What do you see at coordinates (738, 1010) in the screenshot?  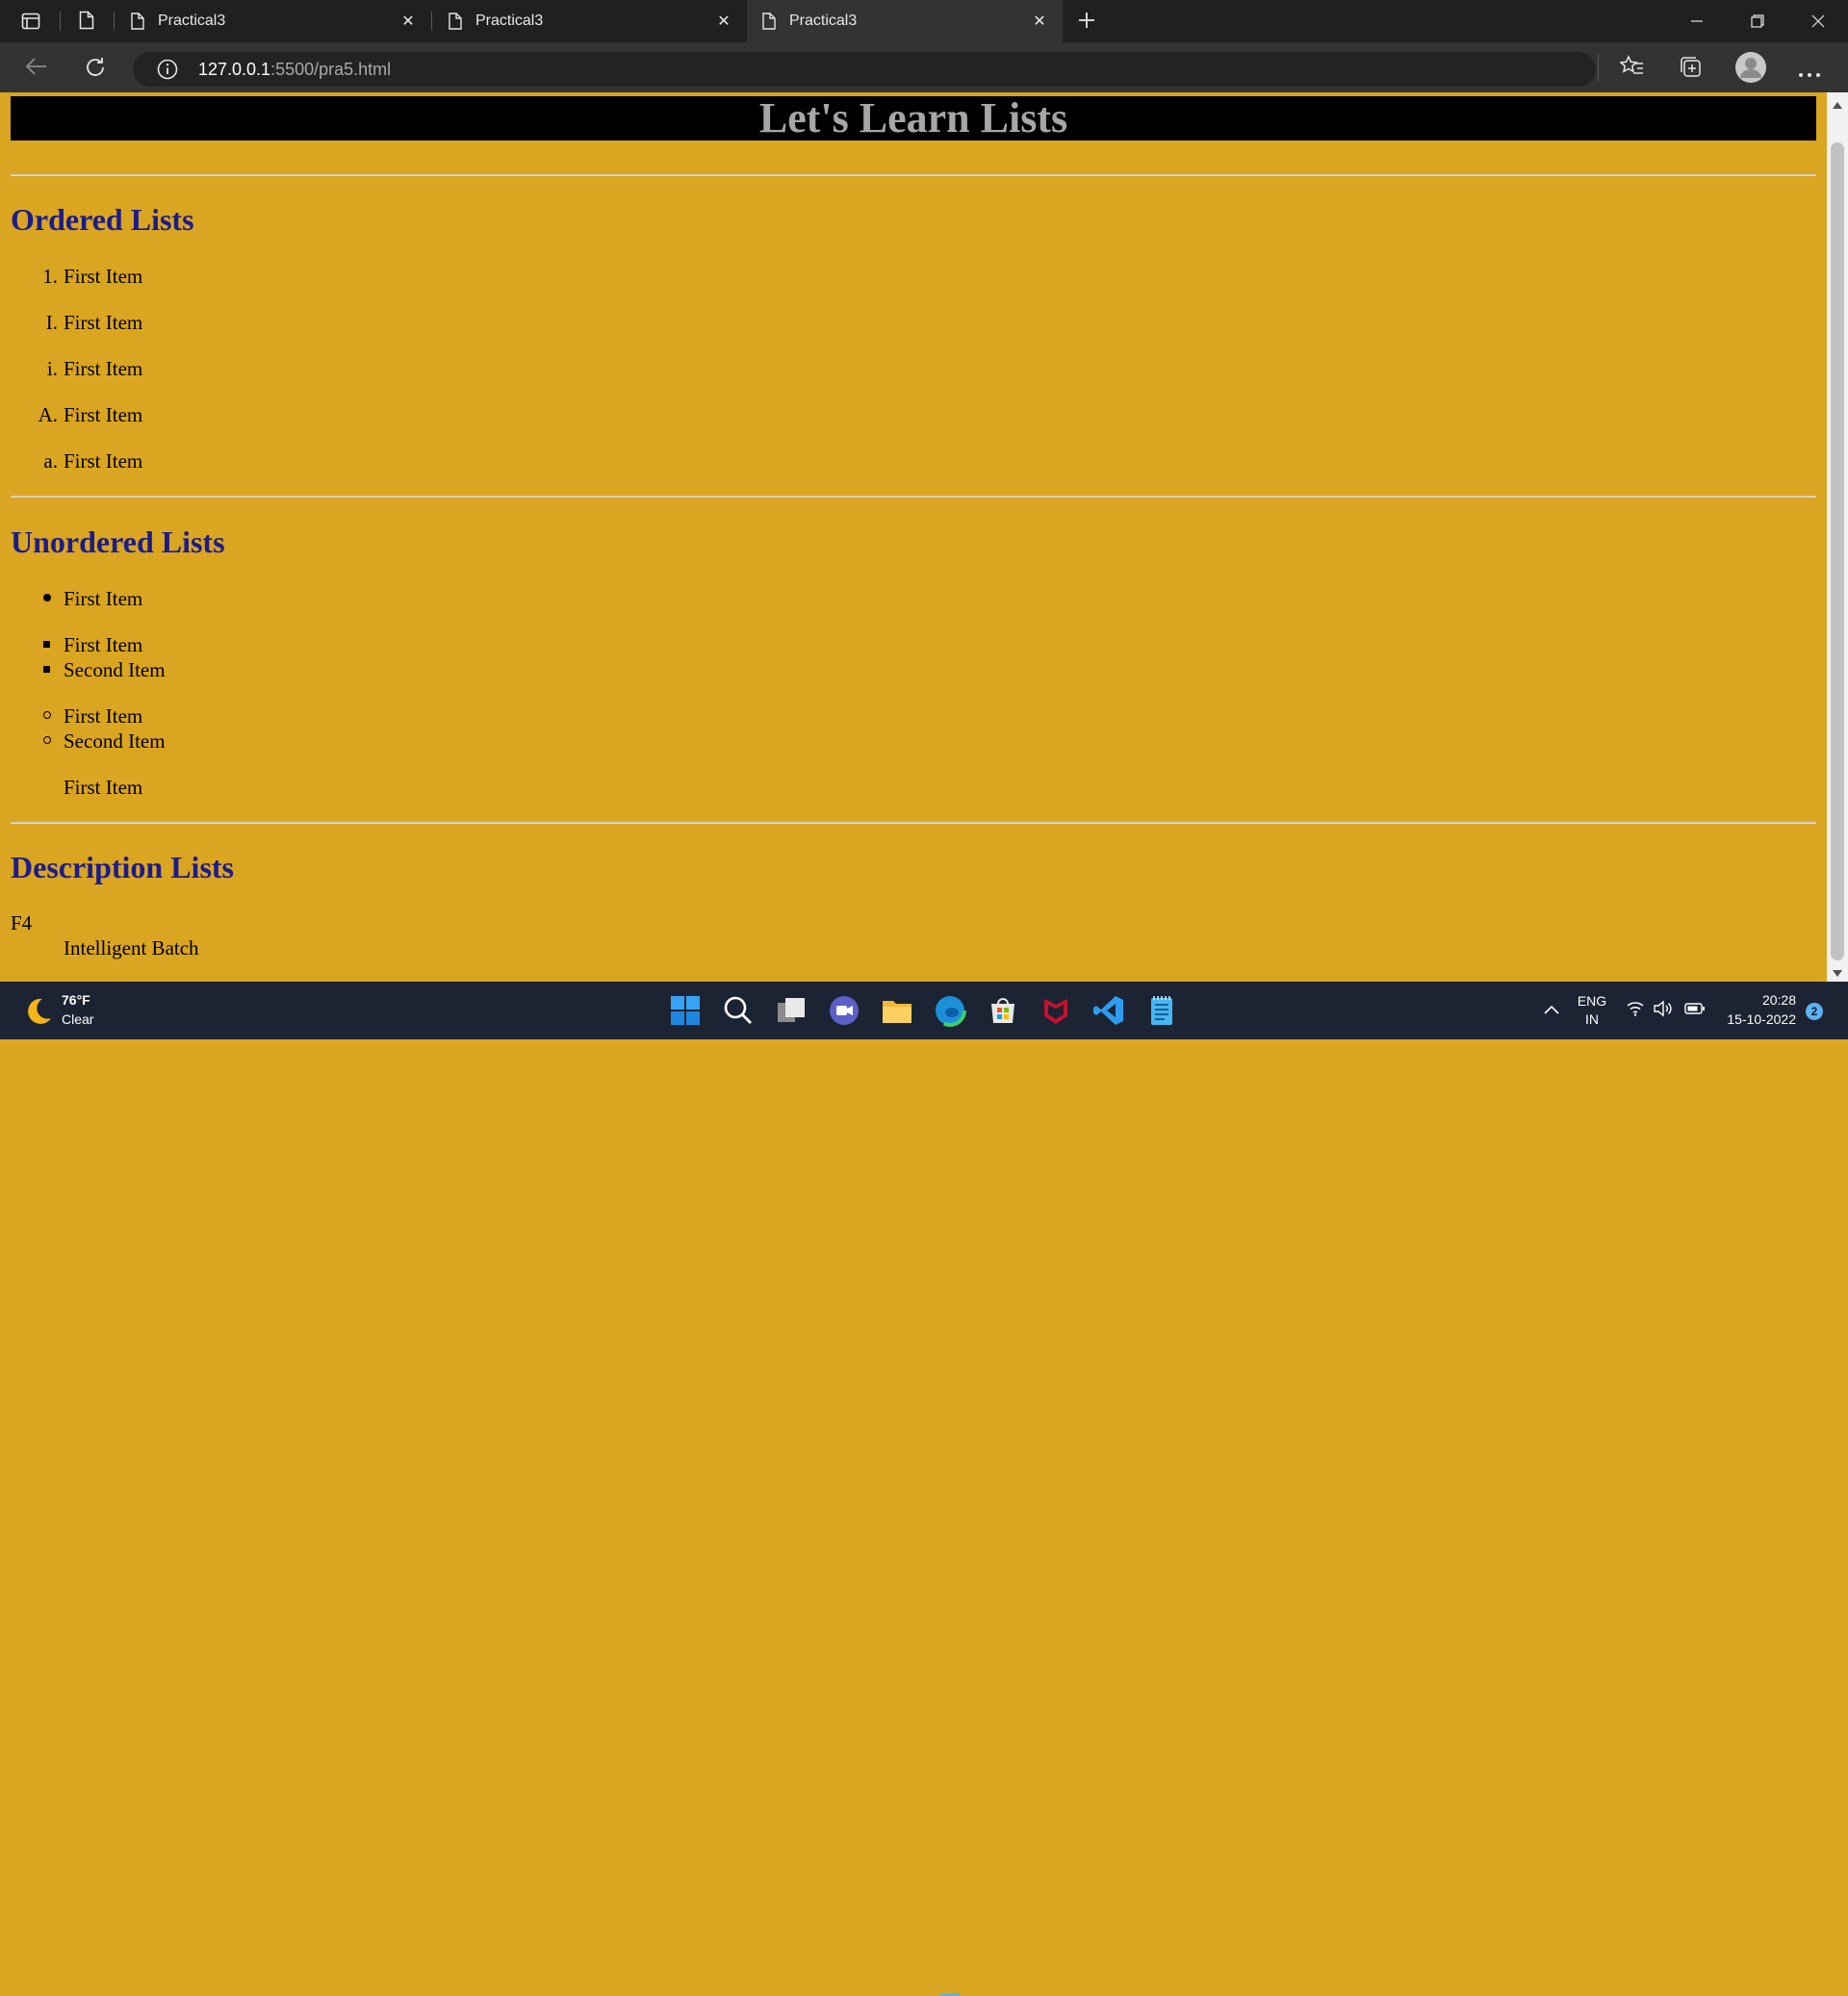 I see `search-icon` at bounding box center [738, 1010].